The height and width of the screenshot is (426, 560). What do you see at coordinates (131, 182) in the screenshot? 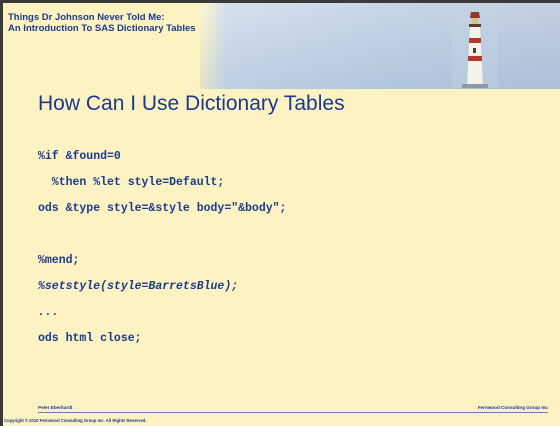
I see `code-line-2: %then %let style=Default;` at bounding box center [131, 182].